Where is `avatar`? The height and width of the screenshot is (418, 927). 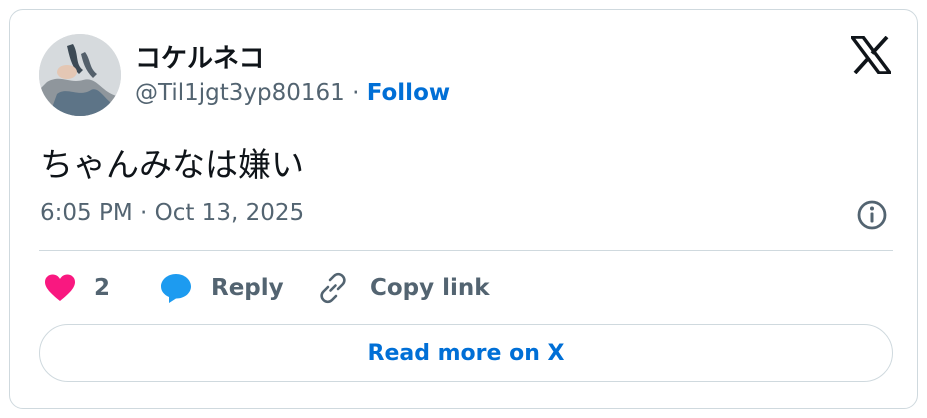 avatar is located at coordinates (80, 75).